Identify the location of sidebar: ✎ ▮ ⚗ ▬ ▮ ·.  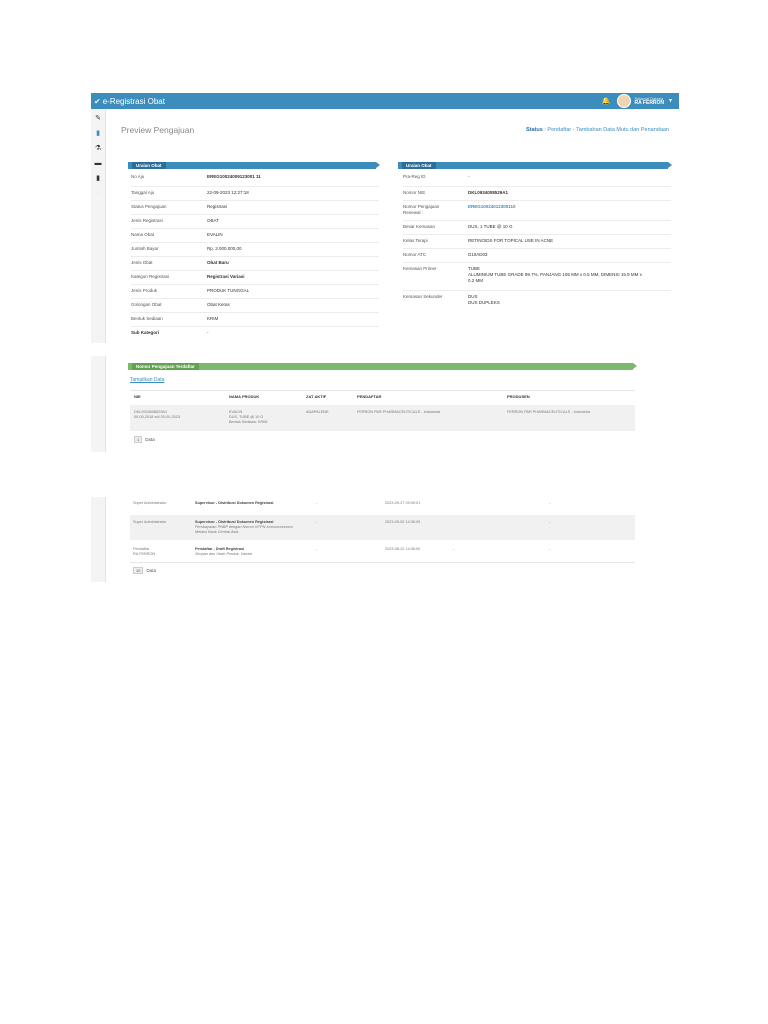
(98, 226).